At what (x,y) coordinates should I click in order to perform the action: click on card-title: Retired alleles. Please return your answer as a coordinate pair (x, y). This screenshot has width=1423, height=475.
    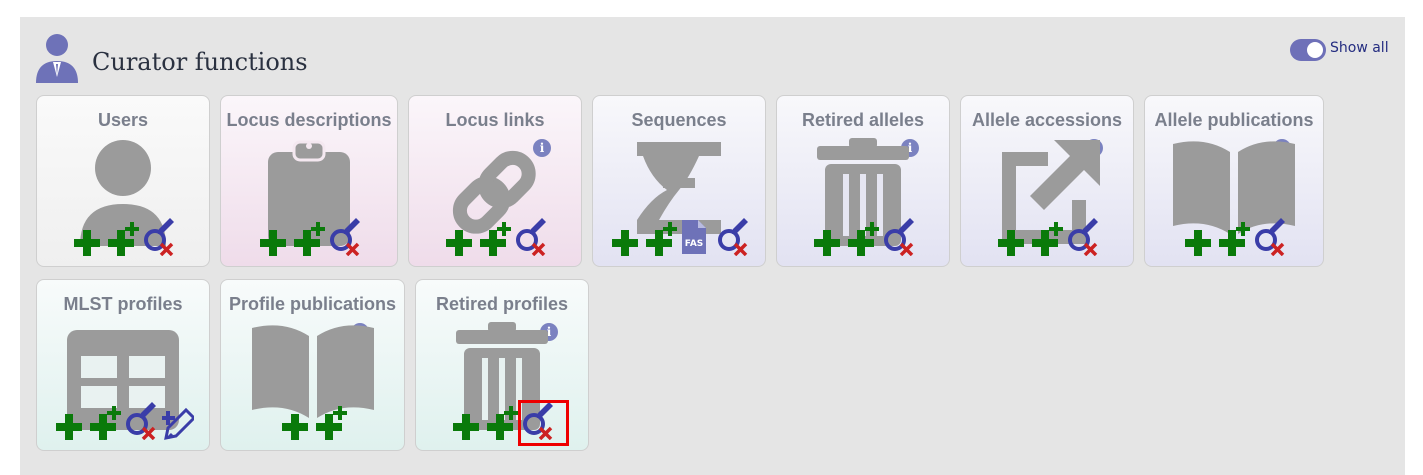
    Looking at the image, I should click on (863, 120).